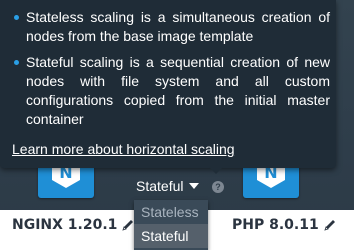  I want to click on help-icon: ?, so click(218, 187).